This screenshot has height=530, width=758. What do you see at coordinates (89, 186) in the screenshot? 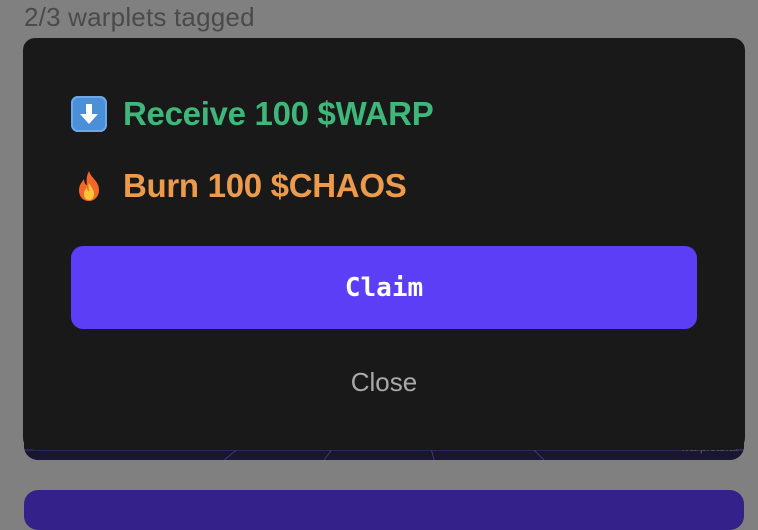
I see `fire-icon` at bounding box center [89, 186].